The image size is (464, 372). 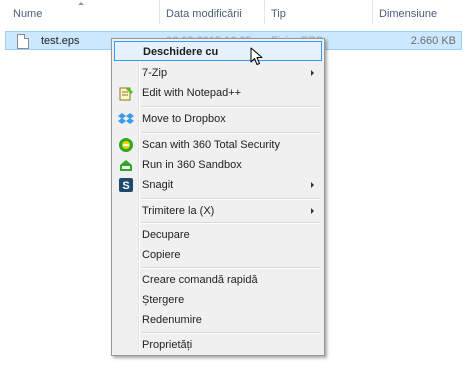 What do you see at coordinates (192, 93) in the screenshot?
I see `menu-item-label: Edit with Notepad++` at bounding box center [192, 93].